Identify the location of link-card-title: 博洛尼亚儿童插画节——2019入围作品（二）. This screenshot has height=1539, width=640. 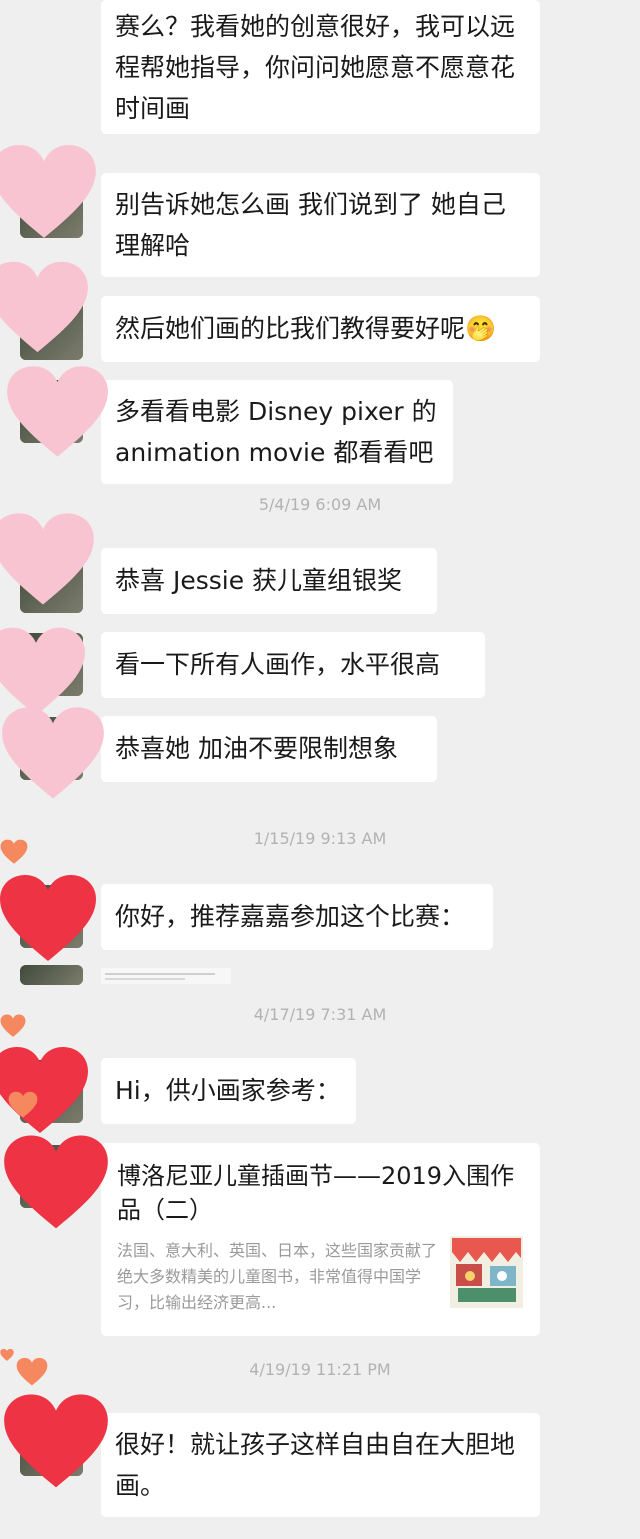
(316, 1193).